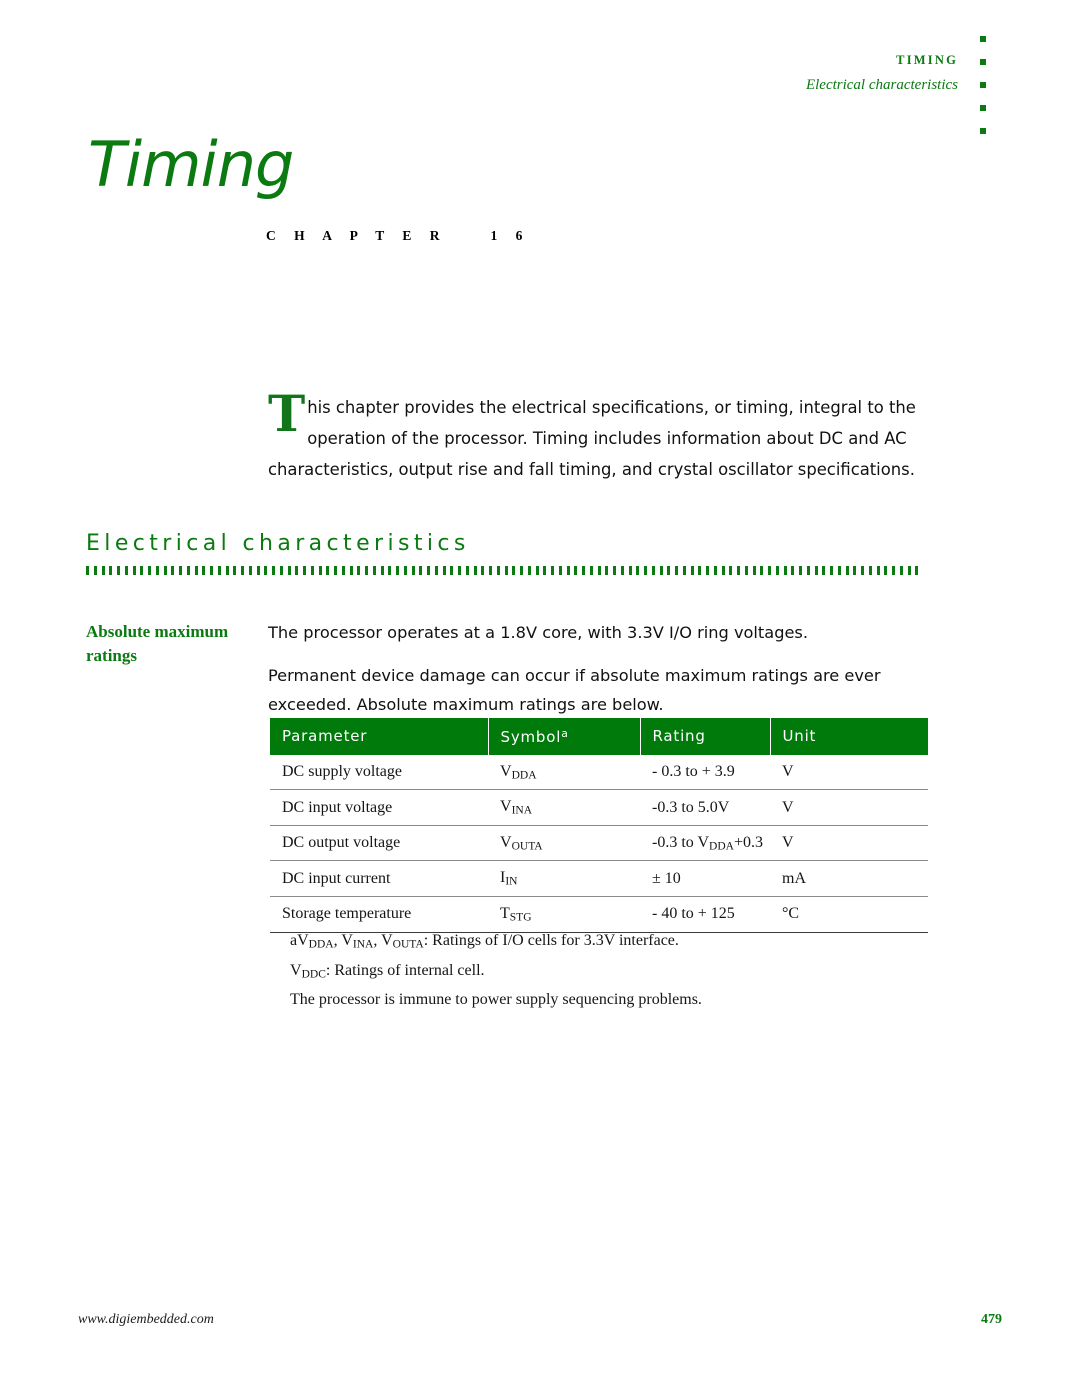  What do you see at coordinates (379, 843) in the screenshot?
I see `cell-parameter: DC output voltage` at bounding box center [379, 843].